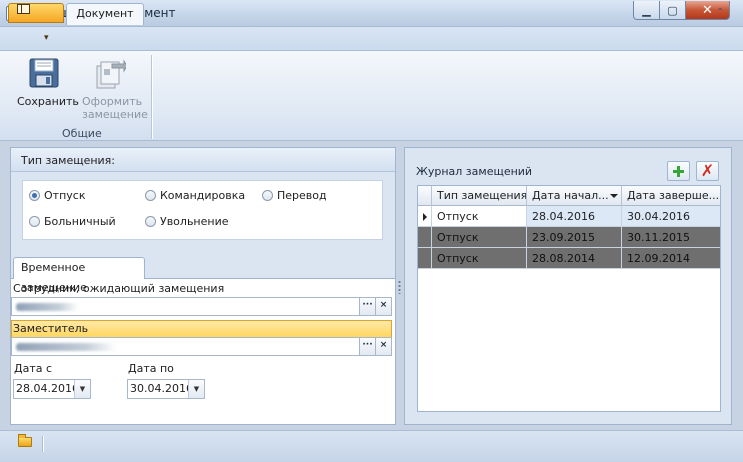  I want to click on substitute-label: Заместитель, so click(51, 328).